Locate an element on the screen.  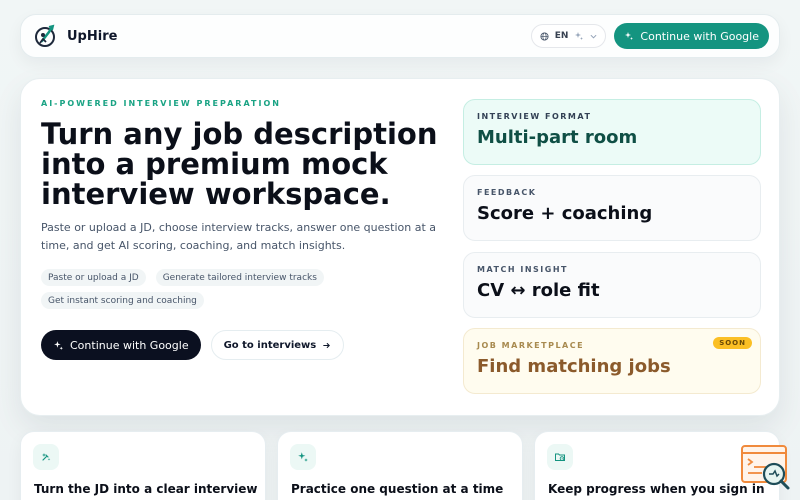
feature-label: FEEDBACK is located at coordinates (507, 192).